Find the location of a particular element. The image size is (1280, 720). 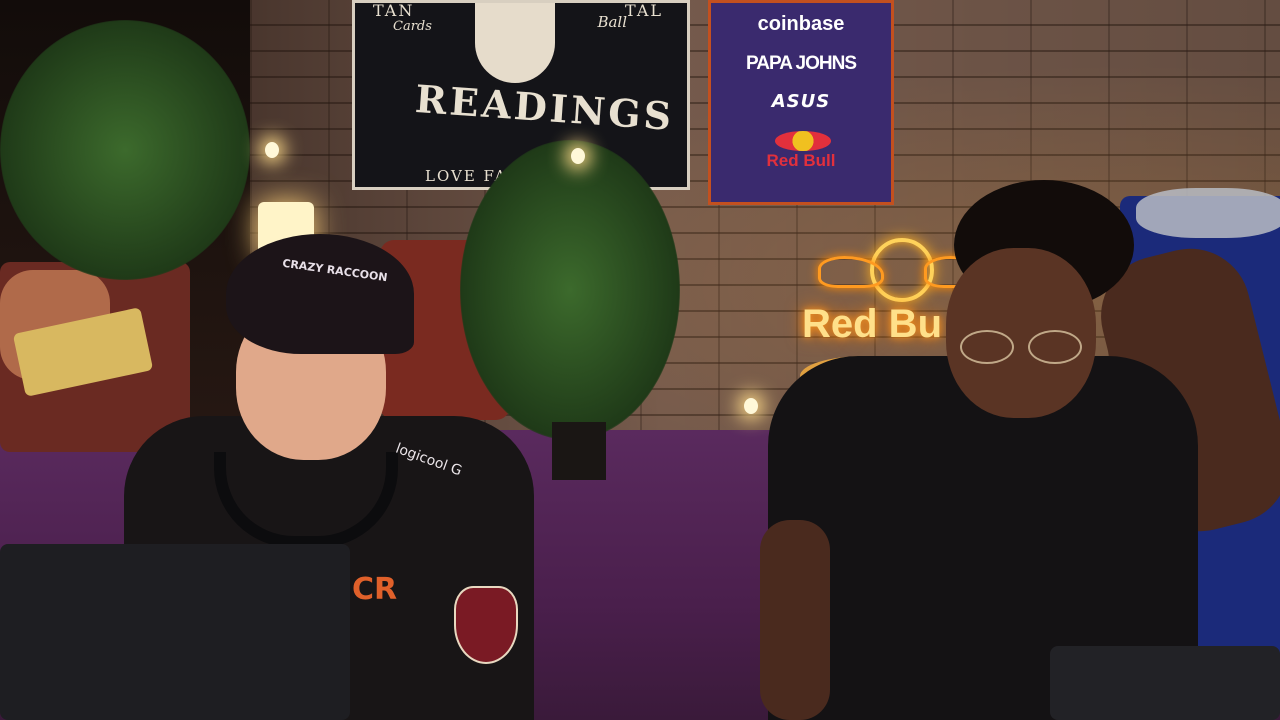

glasses-lens-left is located at coordinates (987, 347).